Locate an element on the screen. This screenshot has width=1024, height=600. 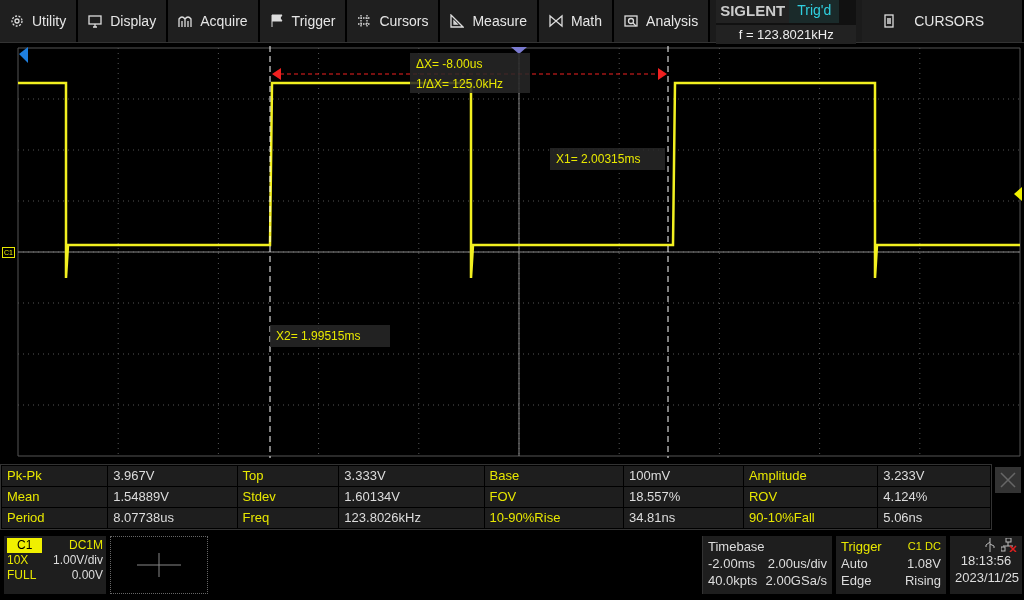
trigger-panel: Trigger C1 DC Auto 1.08V Edge Rising is located at coordinates (891, 565).